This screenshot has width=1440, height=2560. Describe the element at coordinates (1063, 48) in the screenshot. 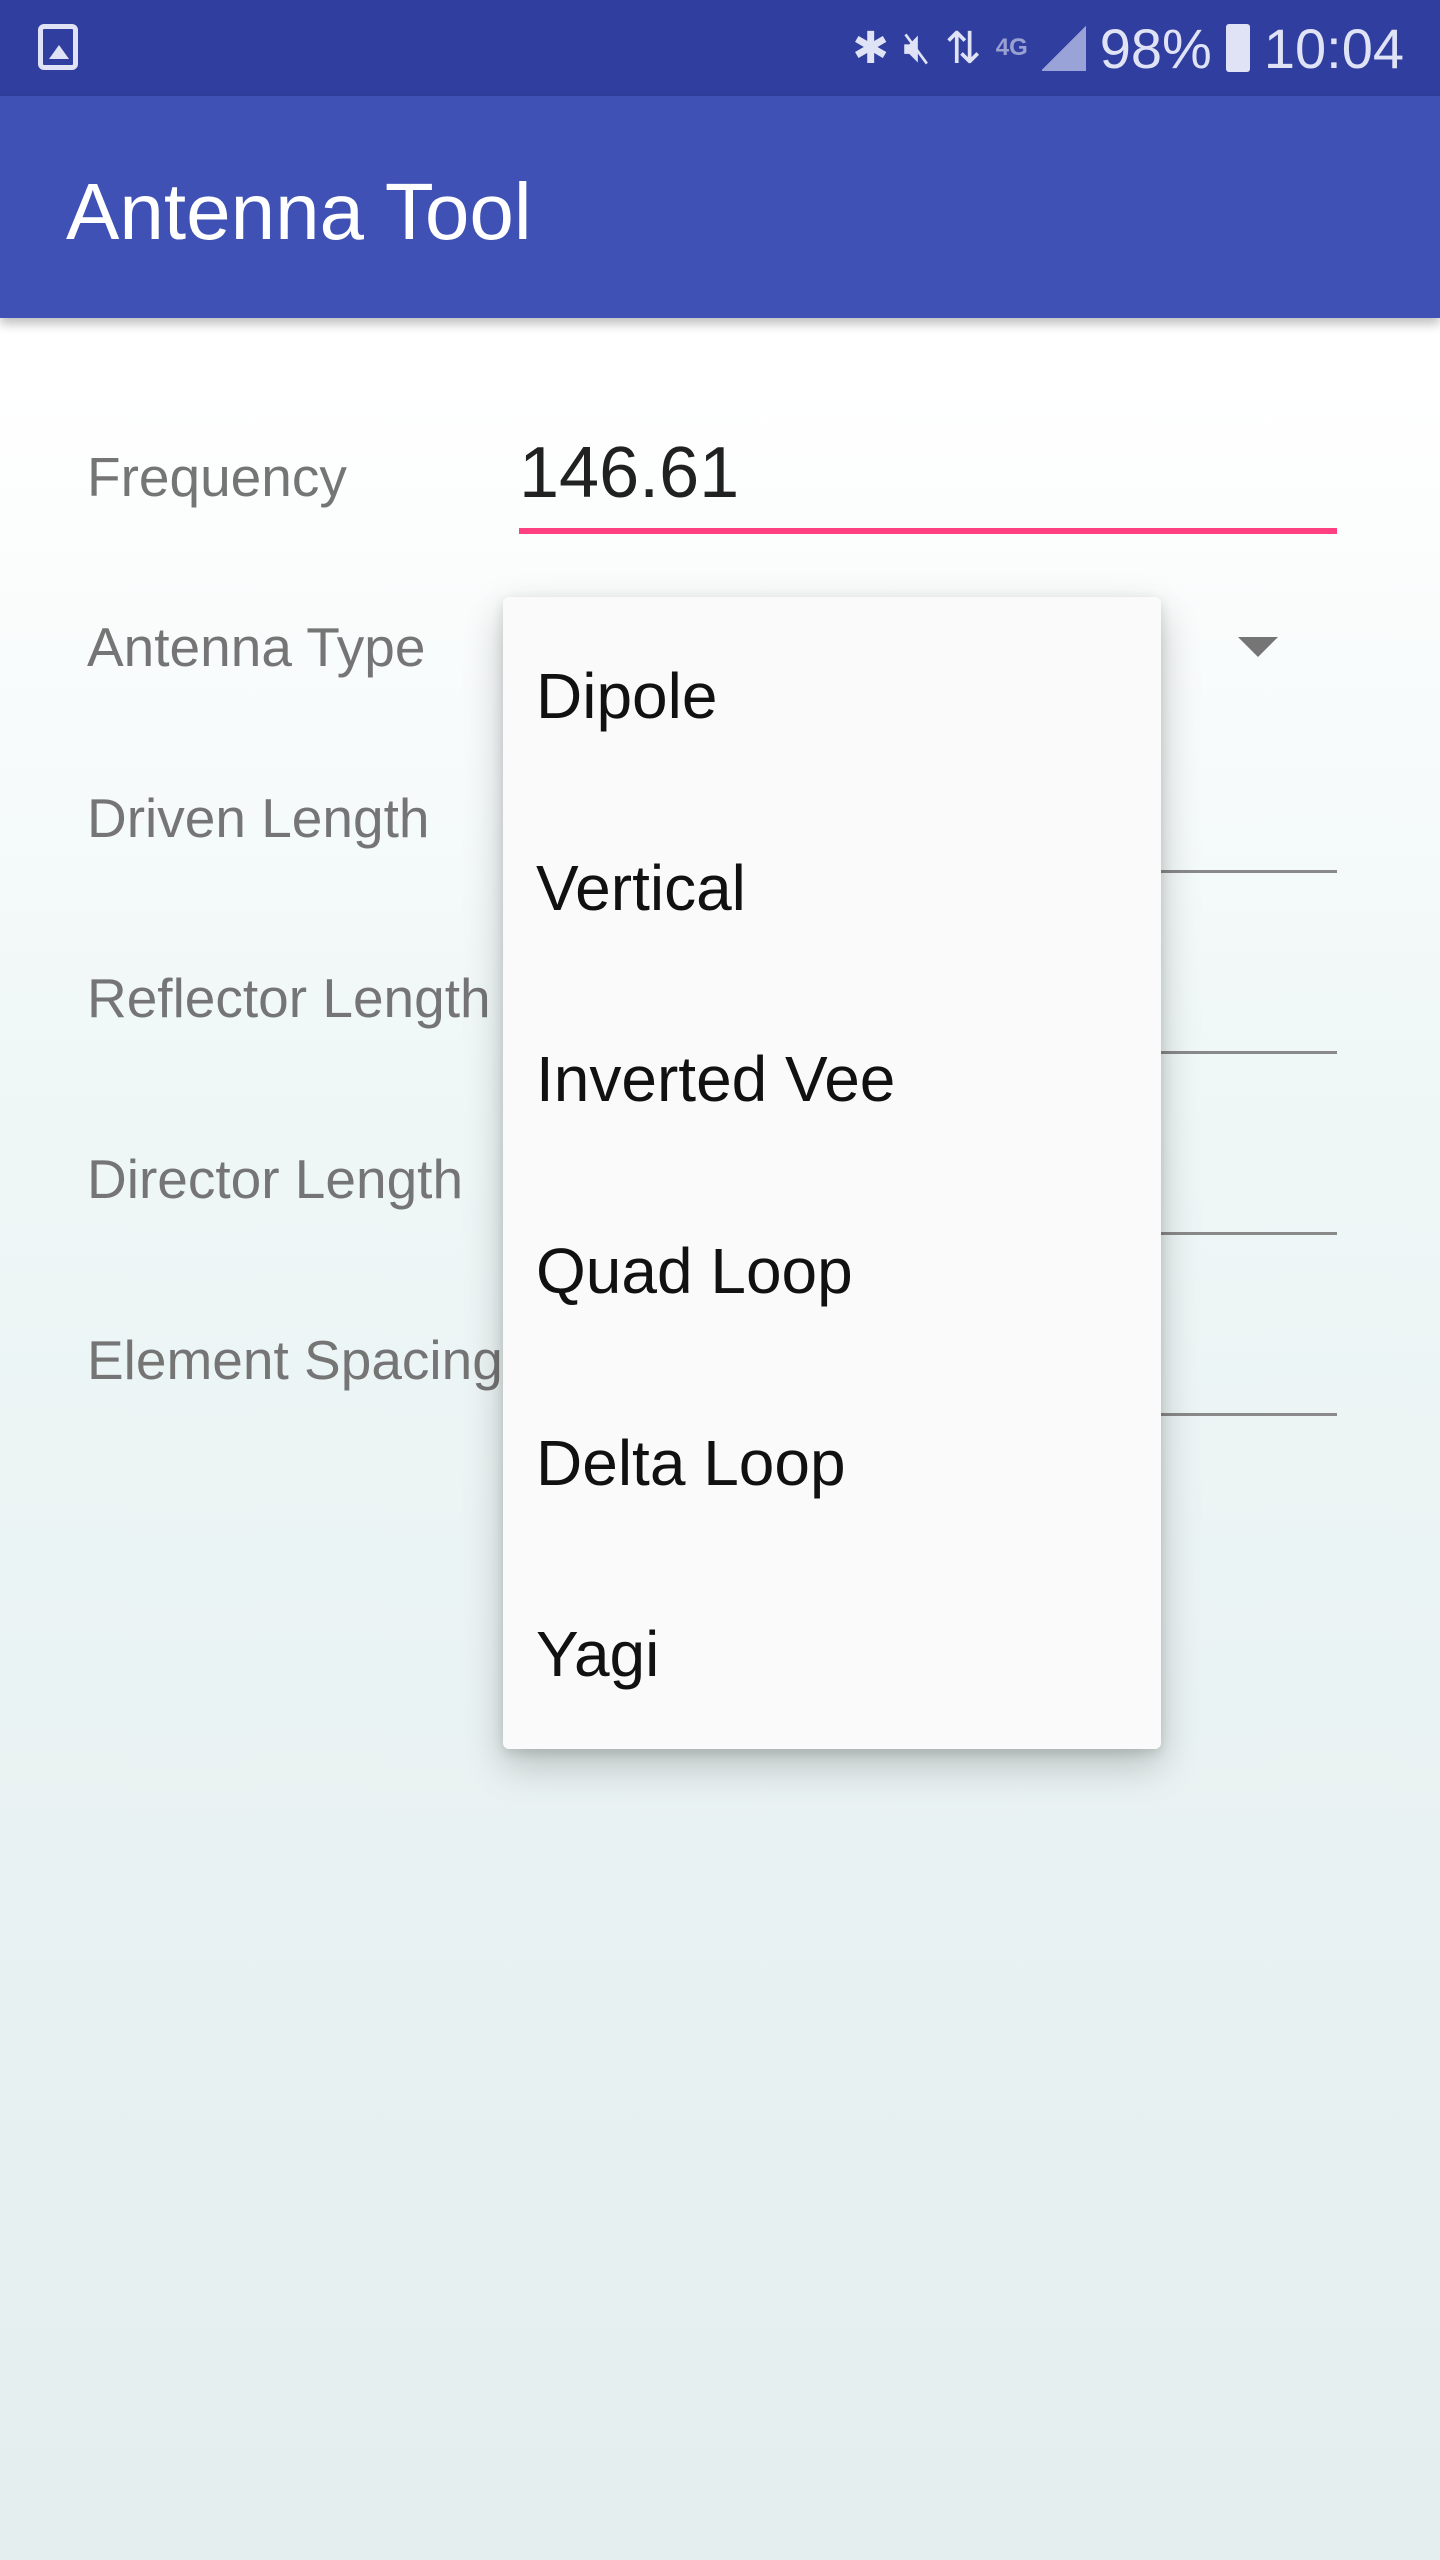

I see `signal-icon` at that location.